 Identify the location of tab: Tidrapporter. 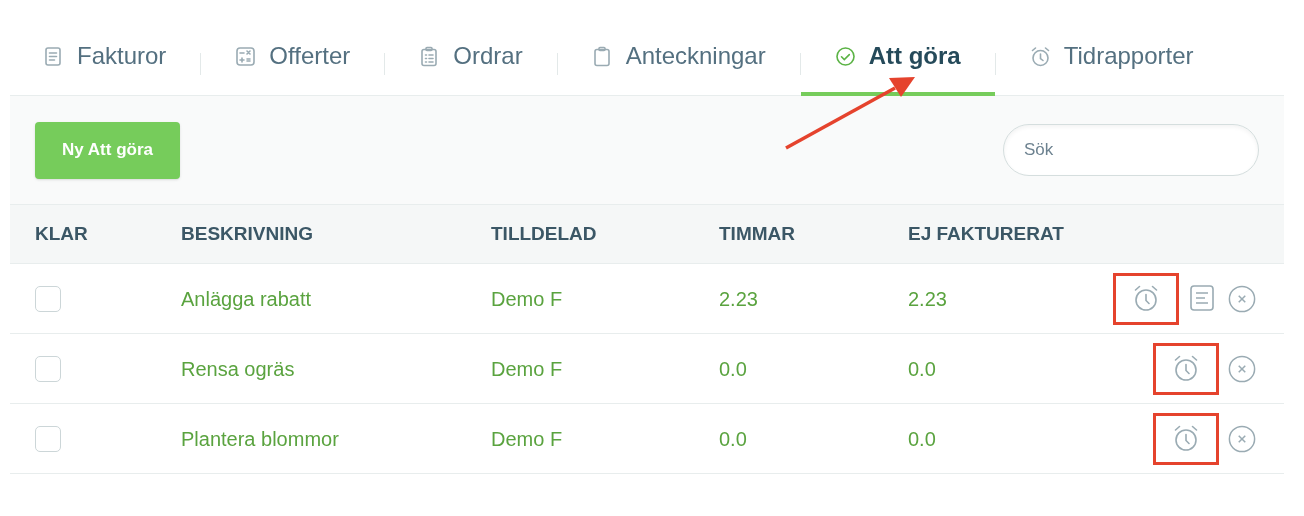
(1111, 58).